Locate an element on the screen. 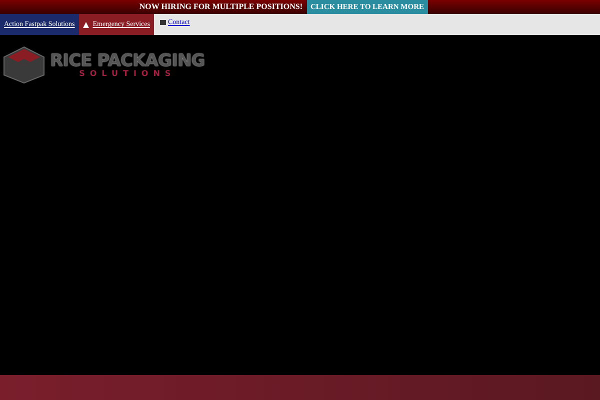 This screenshot has width=600, height=400. logo-title: RICE PACKAGING is located at coordinates (127, 61).